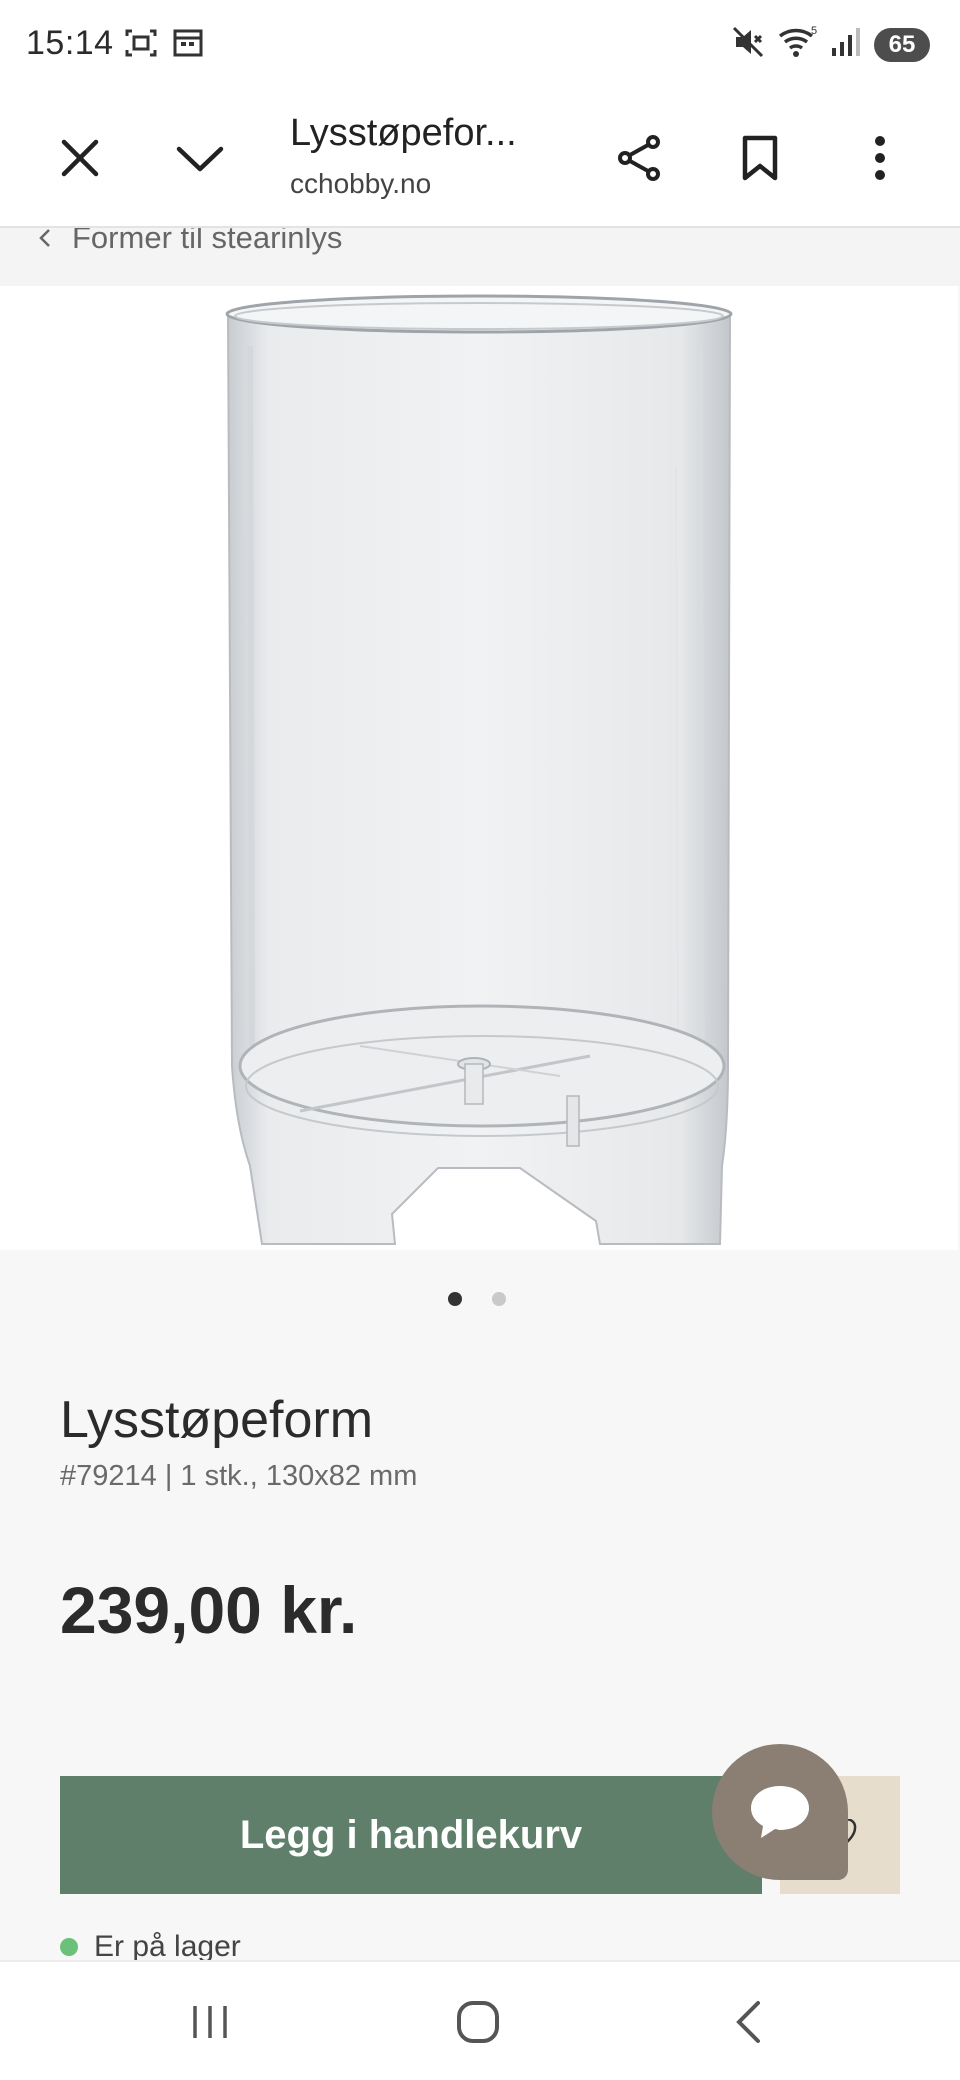  I want to click on more-vertical-icon, so click(880, 158).